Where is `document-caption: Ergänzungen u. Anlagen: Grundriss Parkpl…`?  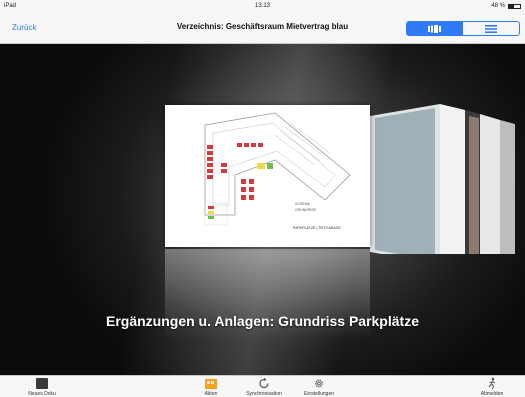
document-caption: Ergänzungen u. Anlagen: Grundriss Parkpl… is located at coordinates (262, 321).